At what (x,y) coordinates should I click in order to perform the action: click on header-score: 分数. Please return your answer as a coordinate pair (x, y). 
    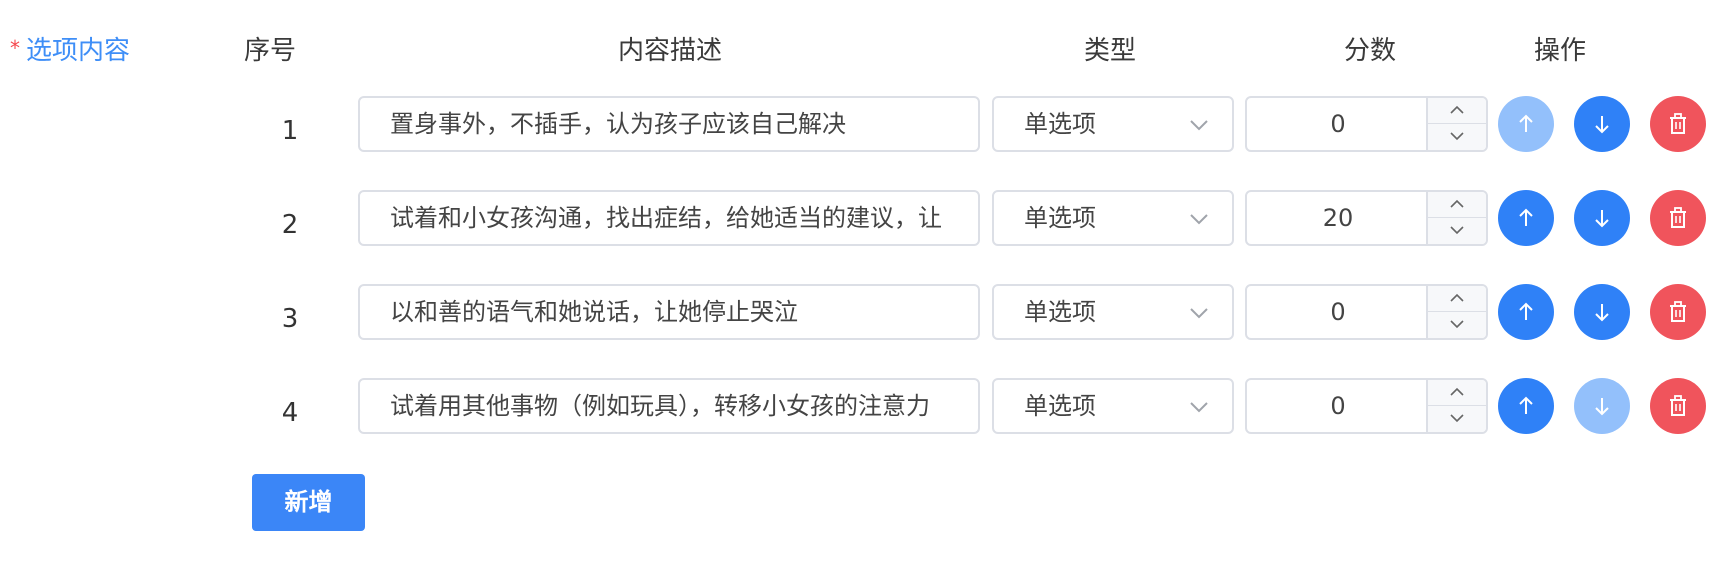
    Looking at the image, I should click on (1369, 51).